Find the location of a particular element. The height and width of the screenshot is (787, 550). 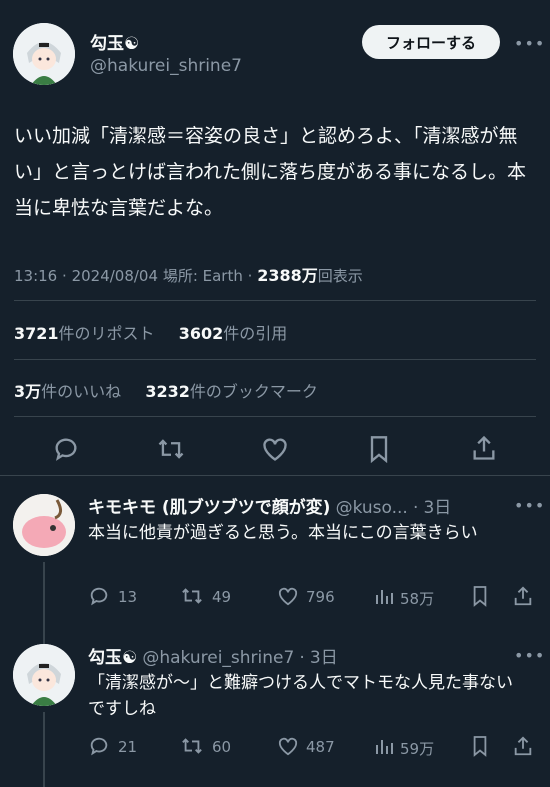

reposts-stat: 3721件のリポスト is located at coordinates (84, 333).